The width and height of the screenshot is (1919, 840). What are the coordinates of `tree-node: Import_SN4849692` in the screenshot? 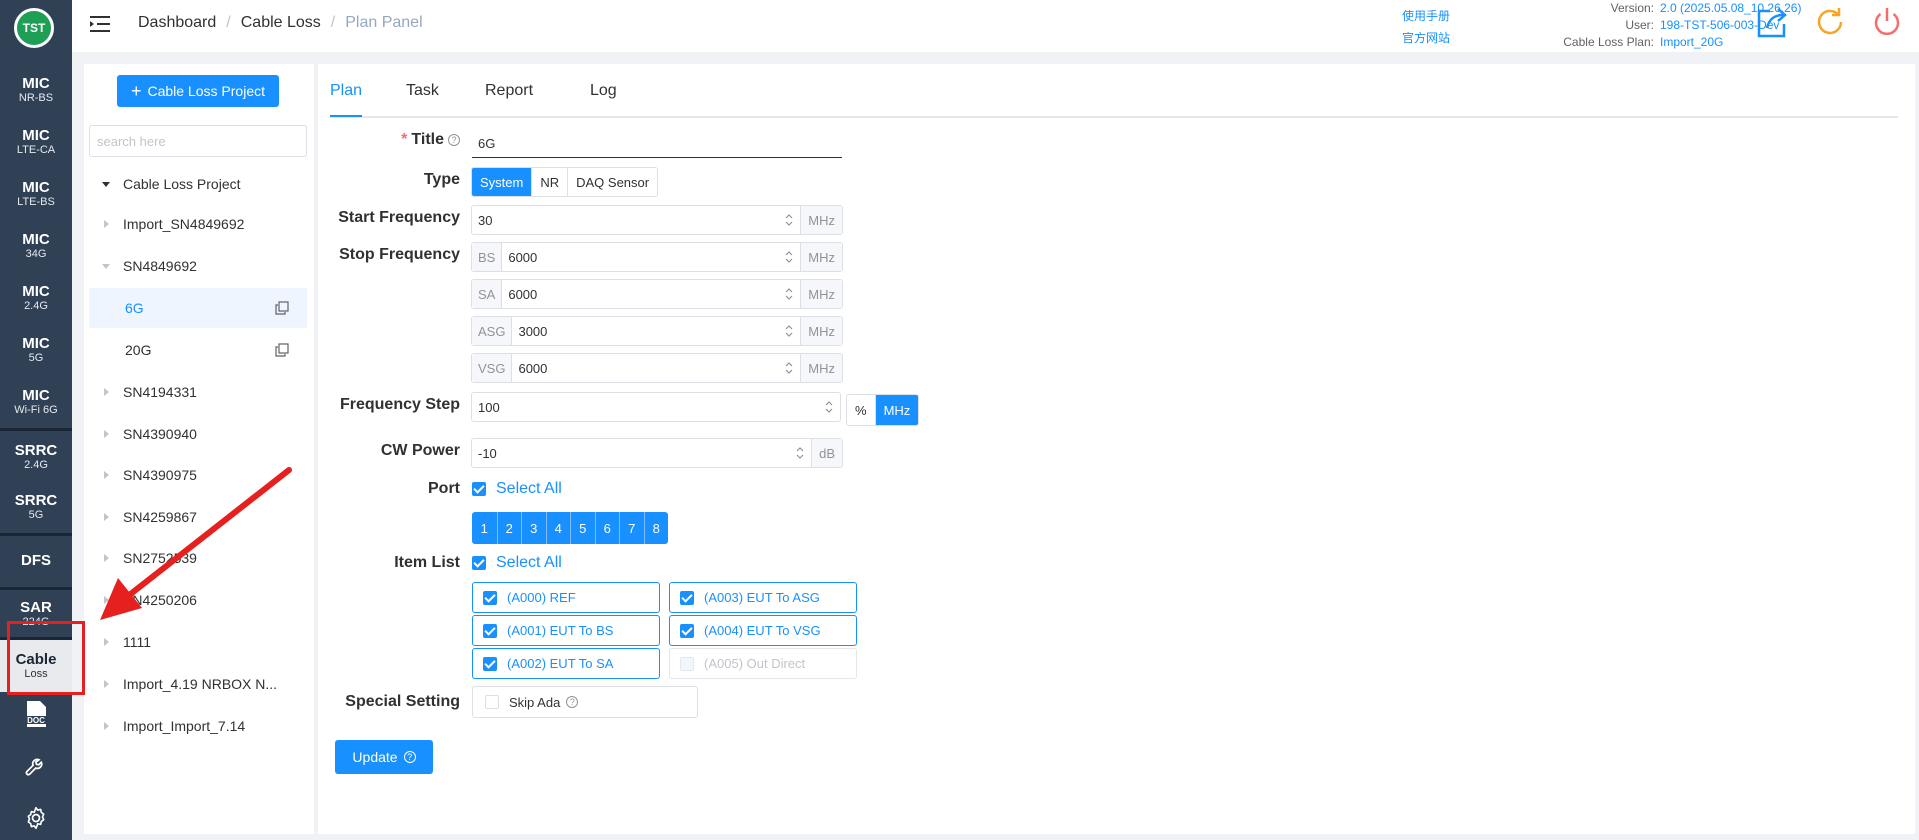 It's located at (198, 224).